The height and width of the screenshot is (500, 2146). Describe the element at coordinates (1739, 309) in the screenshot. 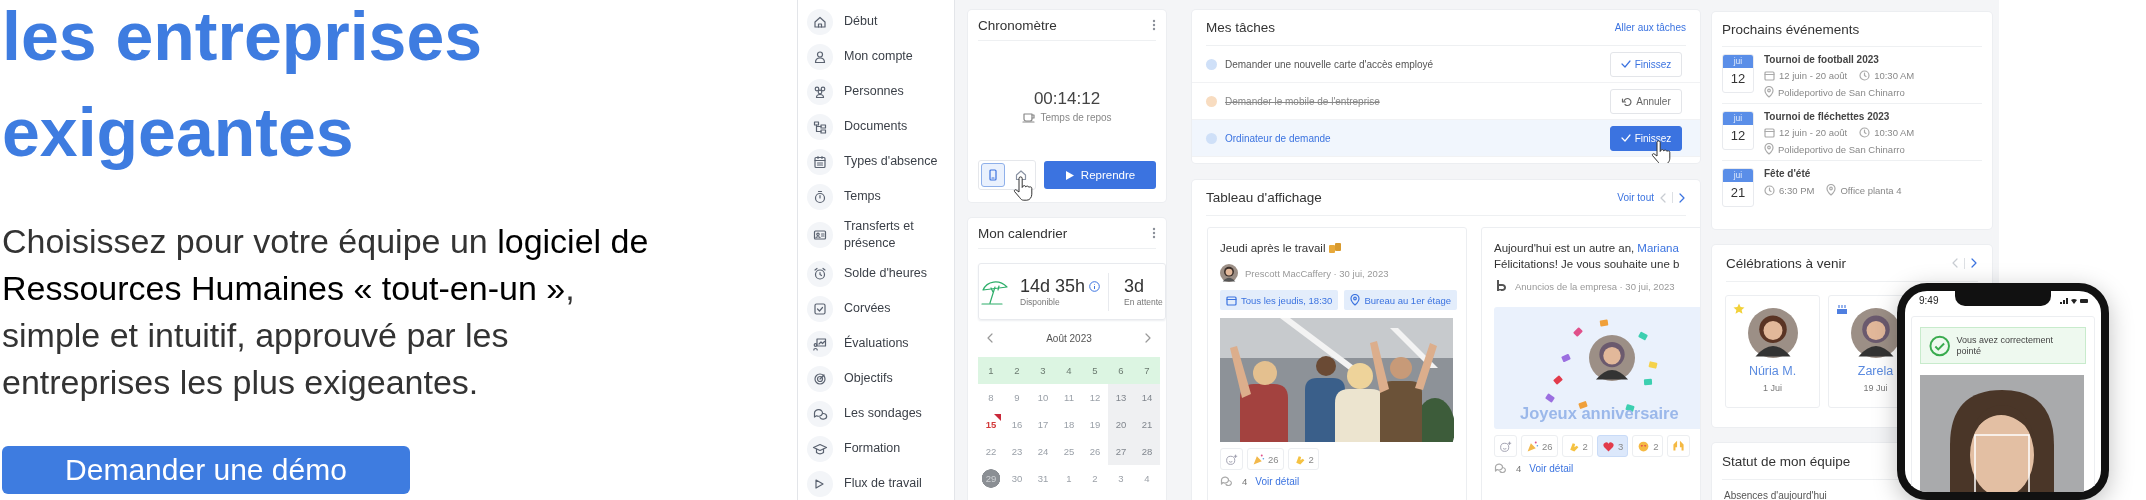

I see `star-icon` at that location.